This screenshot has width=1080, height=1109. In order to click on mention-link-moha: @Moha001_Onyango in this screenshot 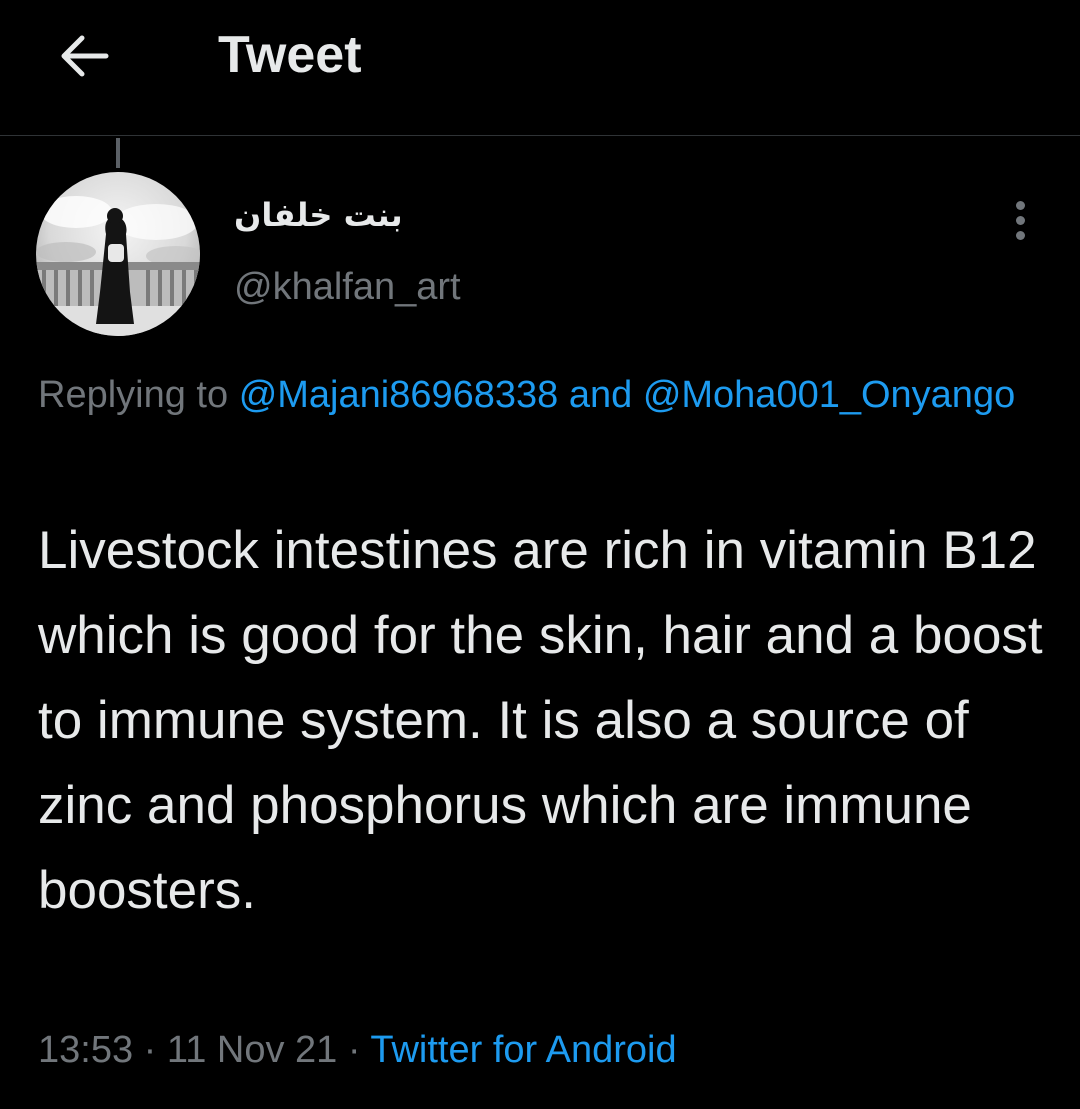, I will do `click(829, 395)`.